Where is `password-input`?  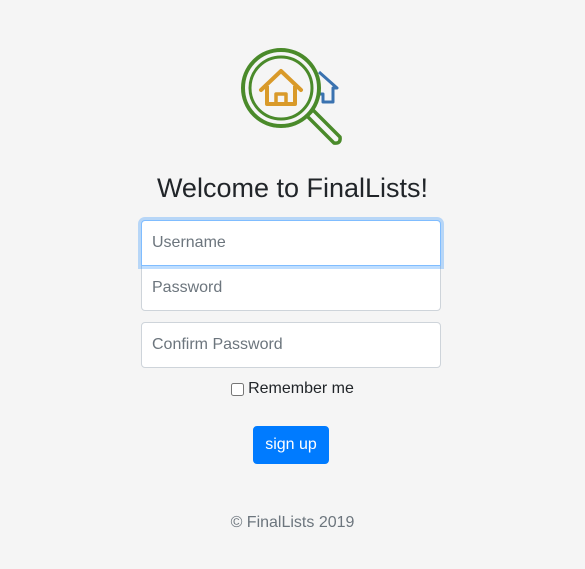 password-input is located at coordinates (291, 288).